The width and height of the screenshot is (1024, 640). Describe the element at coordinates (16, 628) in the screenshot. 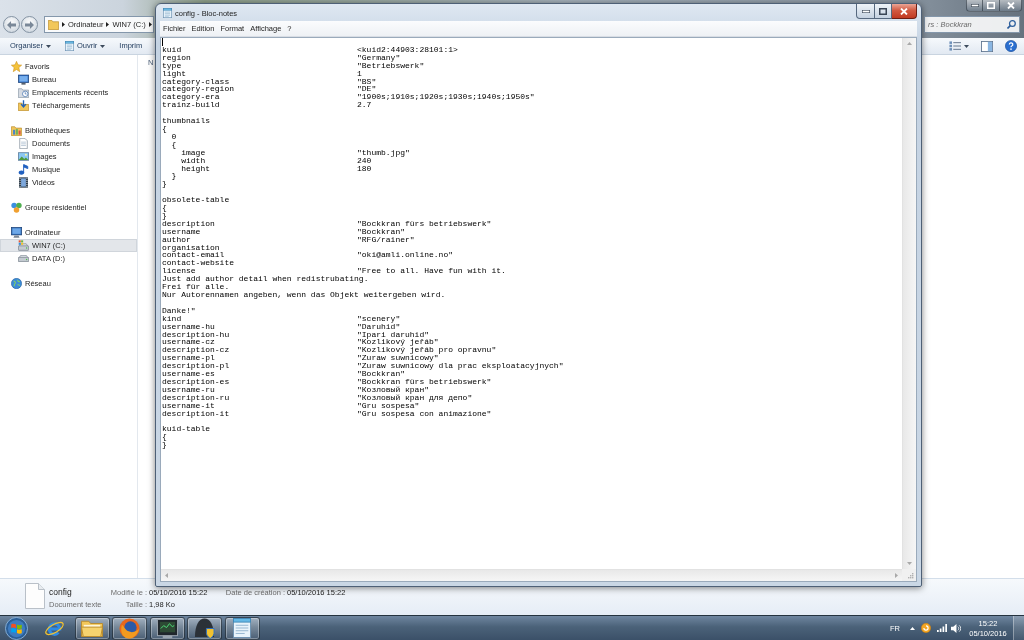

I see `start-button` at that location.